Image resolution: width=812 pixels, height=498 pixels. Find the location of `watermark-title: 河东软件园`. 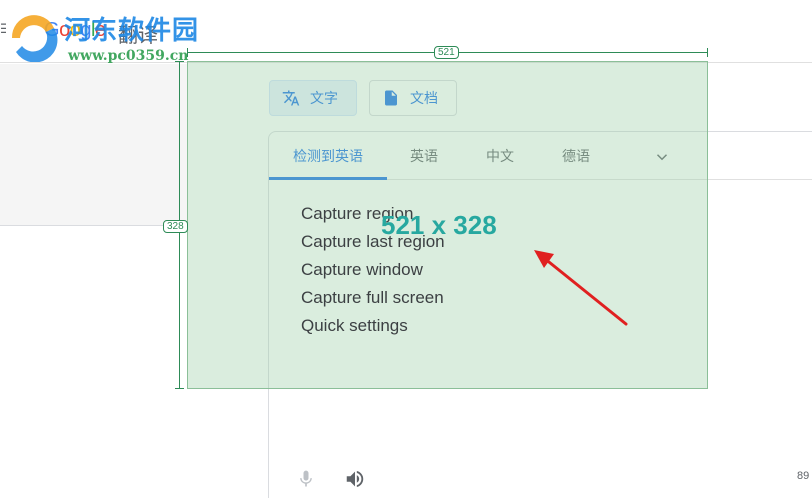

watermark-title: 河东软件园 is located at coordinates (132, 31).